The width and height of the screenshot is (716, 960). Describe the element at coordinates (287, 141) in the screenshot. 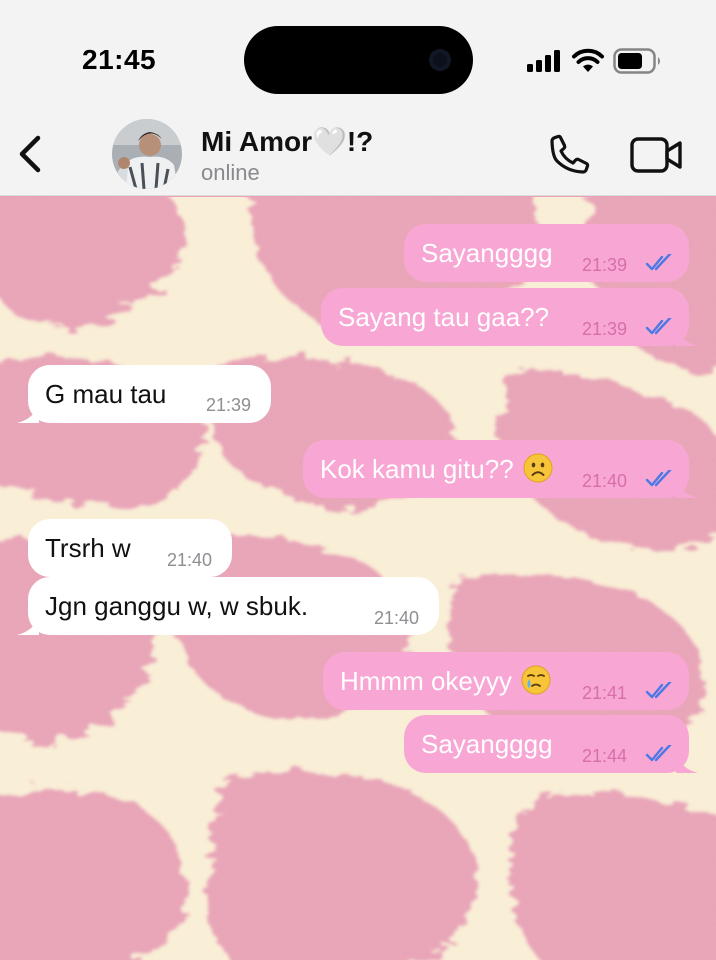

I see `contact-name: Mi Amor🤍!?` at that location.